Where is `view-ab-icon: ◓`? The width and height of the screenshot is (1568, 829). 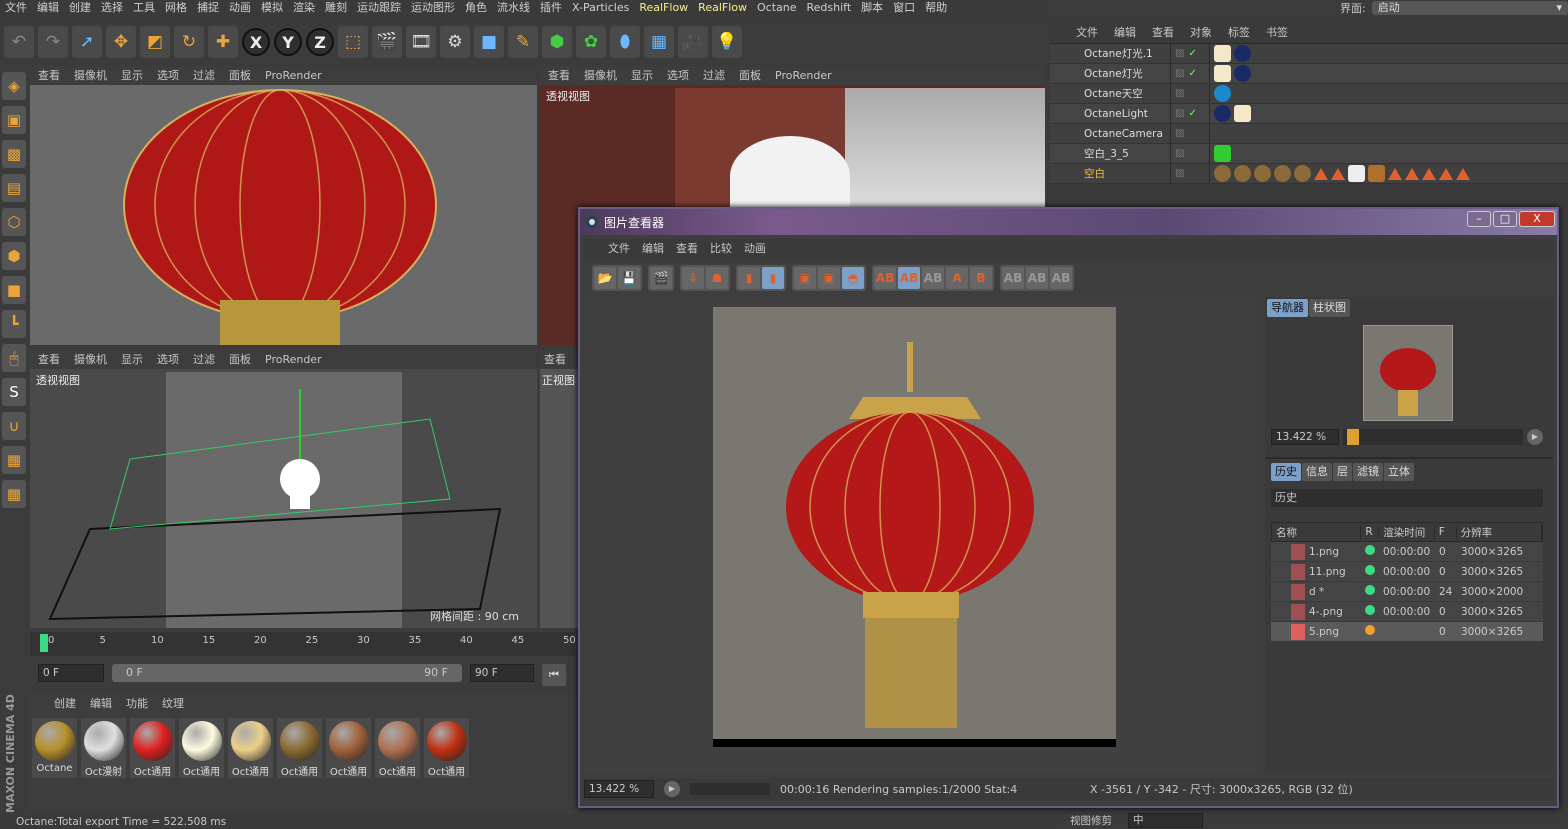
view-ab-icon: ◓ is located at coordinates (853, 278).